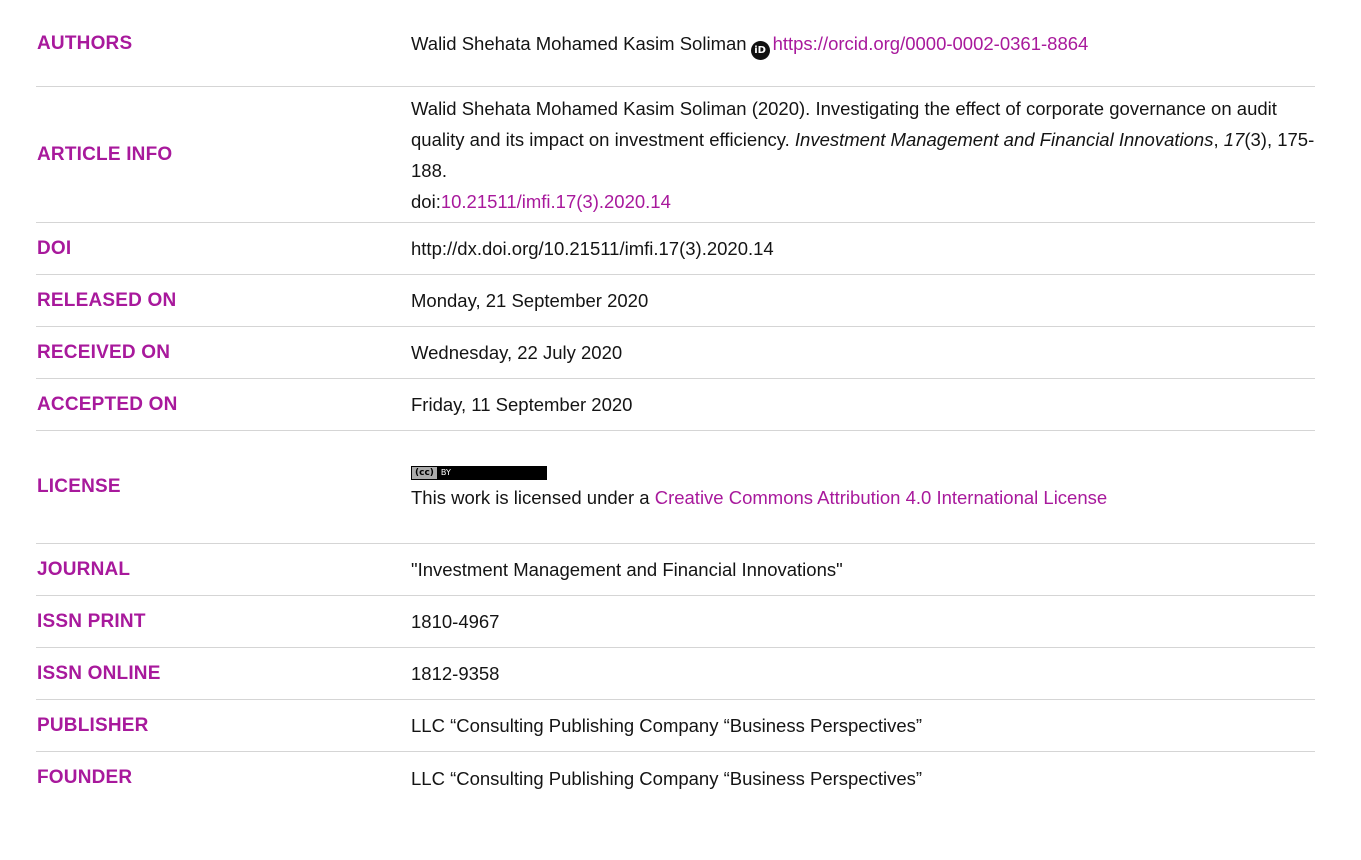 The image size is (1361, 860). I want to click on received-on-label: RECEIVED ON, so click(104, 352).